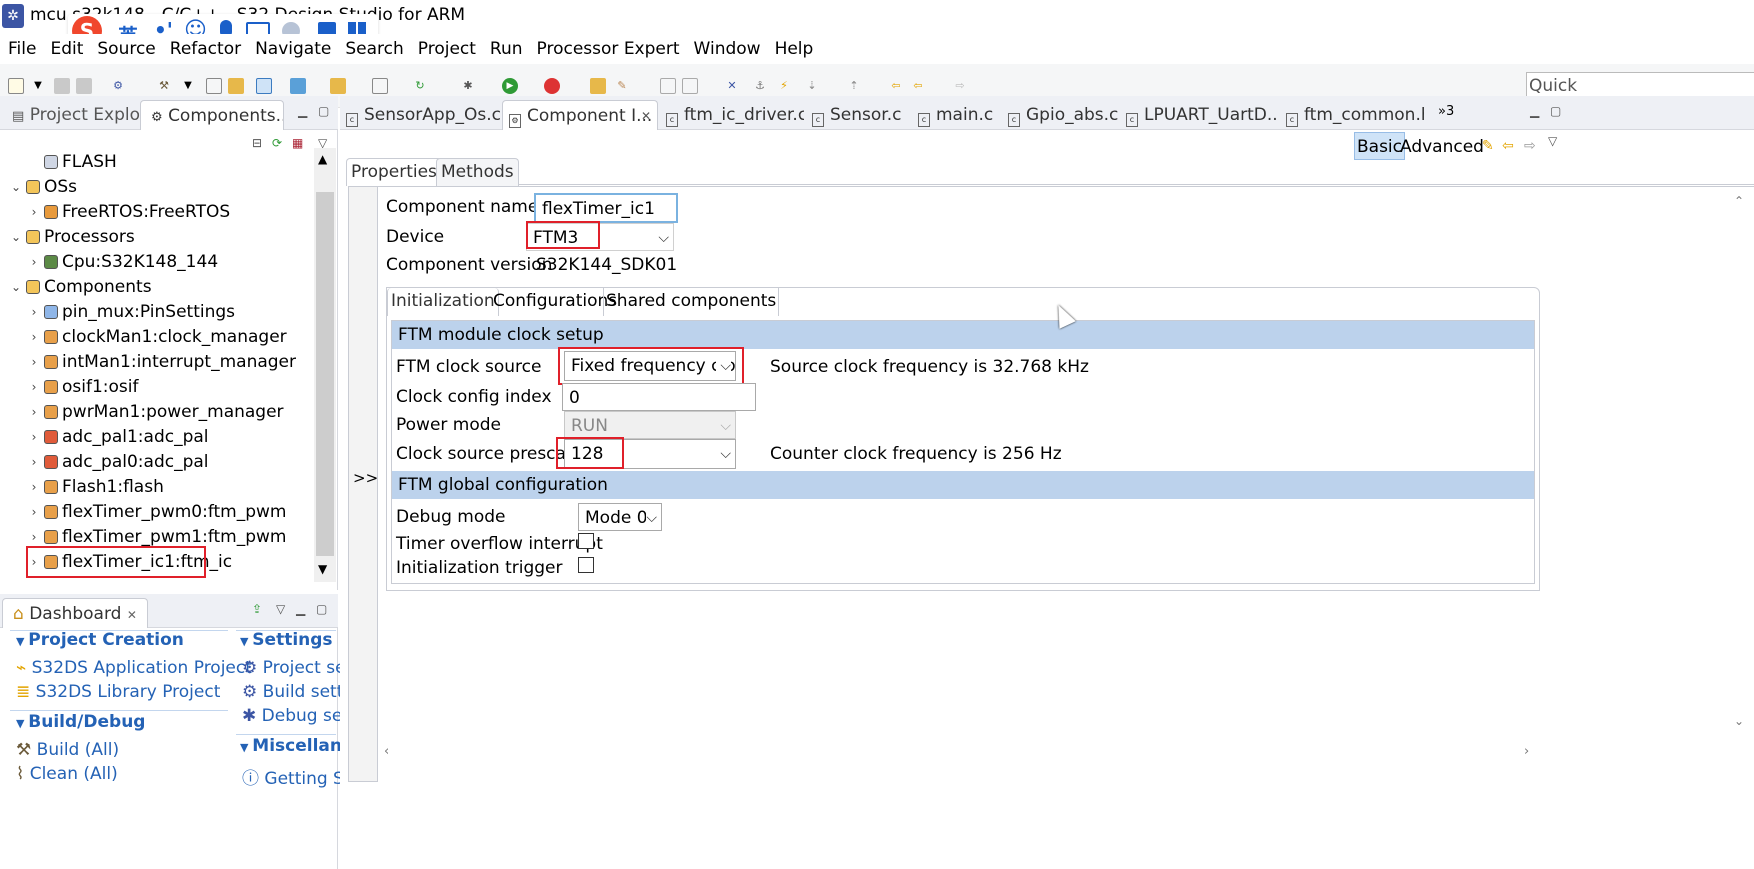 This screenshot has width=1754, height=869. What do you see at coordinates (896, 86) in the screenshot?
I see `last-edit-icon: ⇦` at bounding box center [896, 86].